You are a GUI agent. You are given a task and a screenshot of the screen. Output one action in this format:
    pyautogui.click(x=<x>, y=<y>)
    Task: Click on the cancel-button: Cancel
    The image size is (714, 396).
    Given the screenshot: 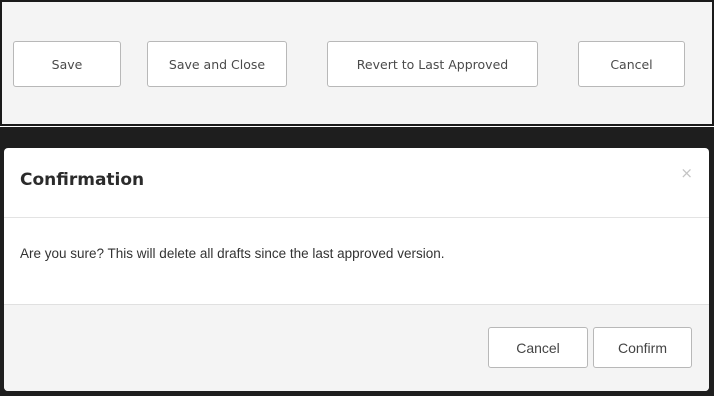 What is the action you would take?
    pyautogui.click(x=631, y=64)
    